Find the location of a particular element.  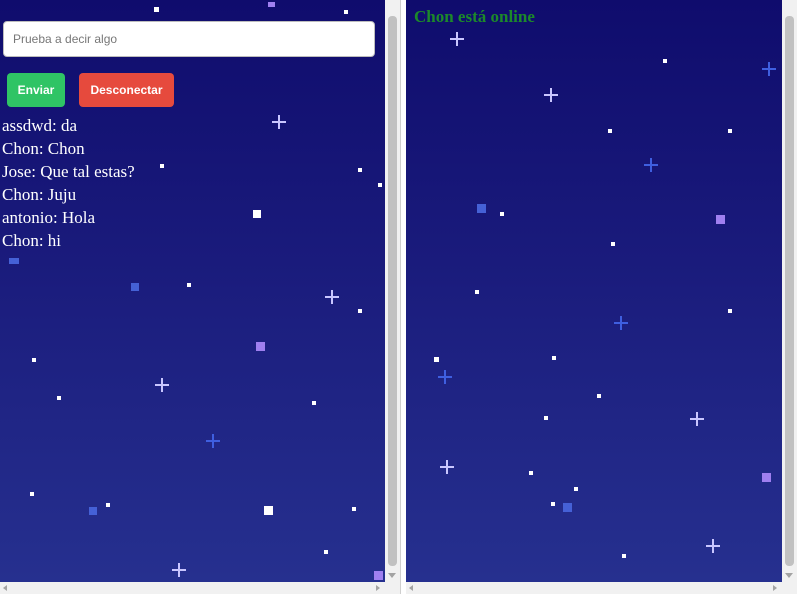

chat-message: Chon: Juju is located at coordinates (39, 194).